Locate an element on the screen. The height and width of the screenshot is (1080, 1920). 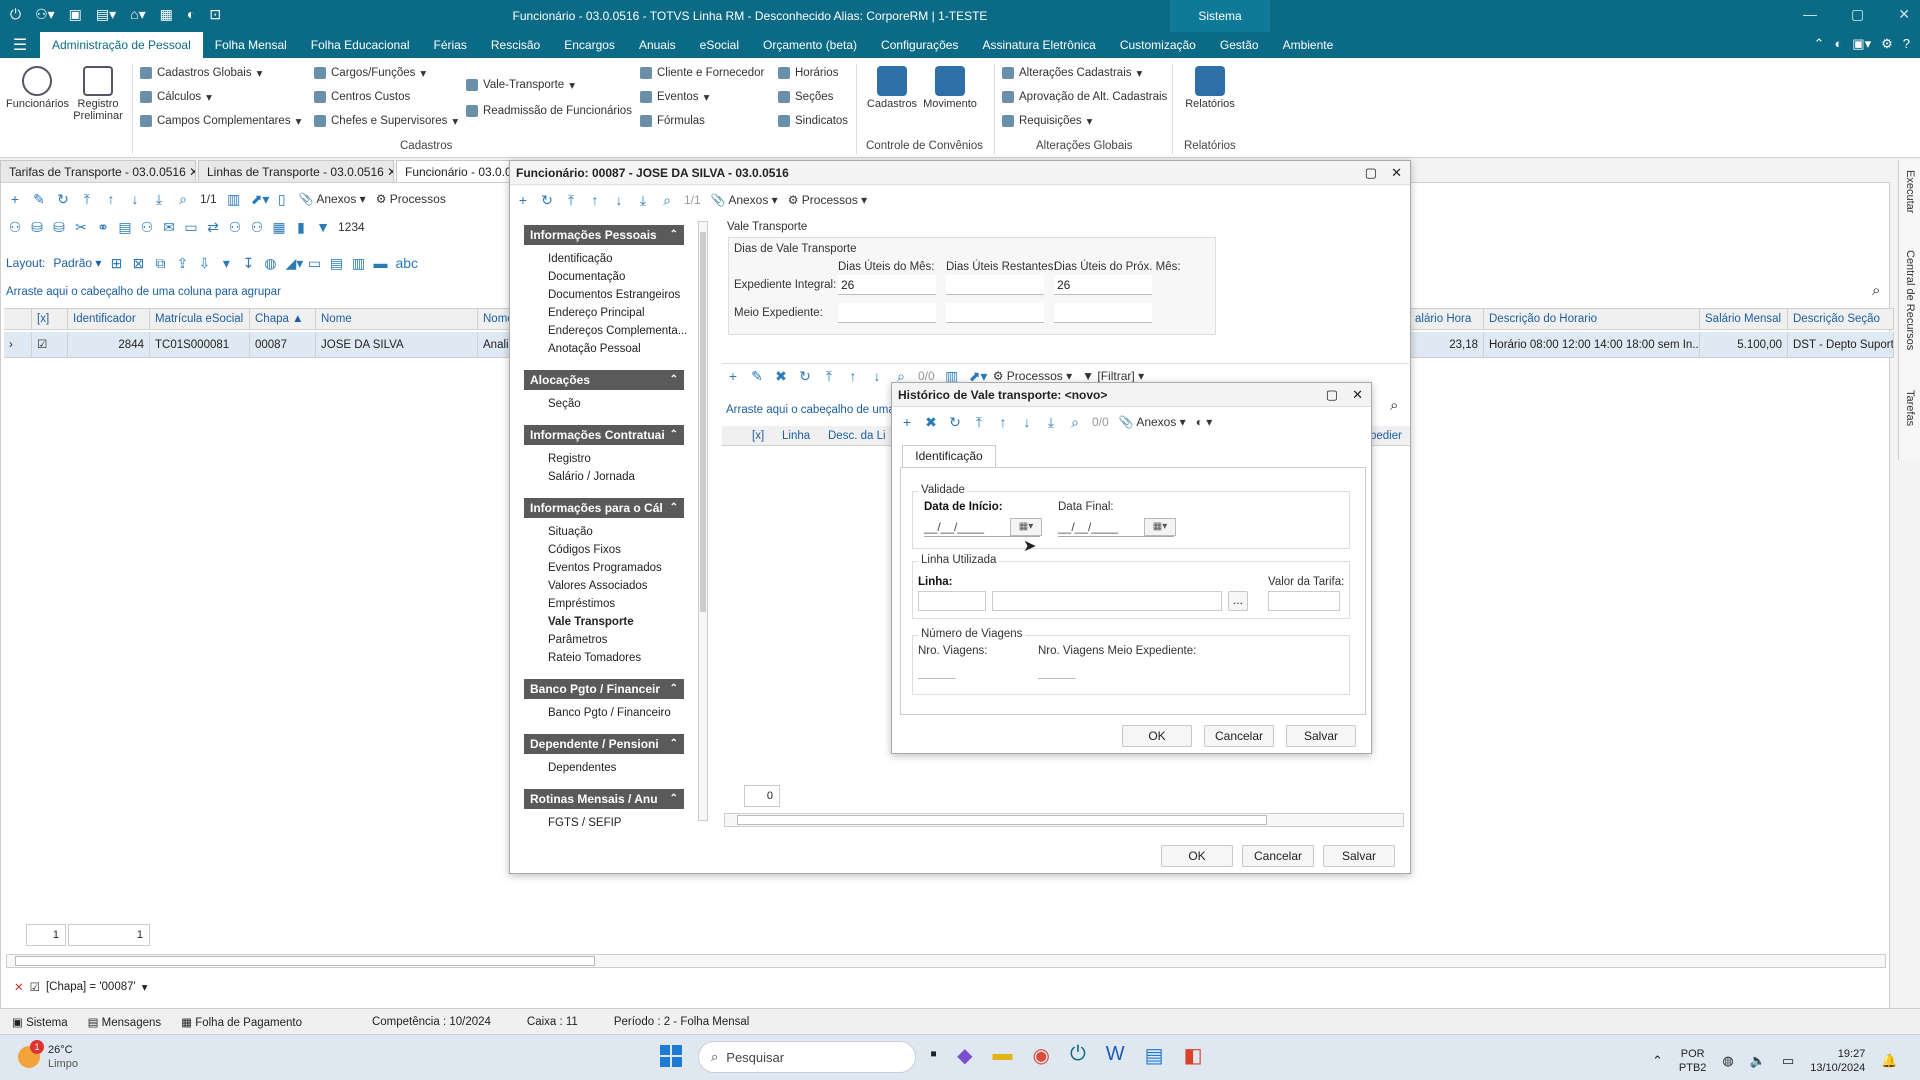
sindicatos-item: Sindicatos is located at coordinates (813, 121).